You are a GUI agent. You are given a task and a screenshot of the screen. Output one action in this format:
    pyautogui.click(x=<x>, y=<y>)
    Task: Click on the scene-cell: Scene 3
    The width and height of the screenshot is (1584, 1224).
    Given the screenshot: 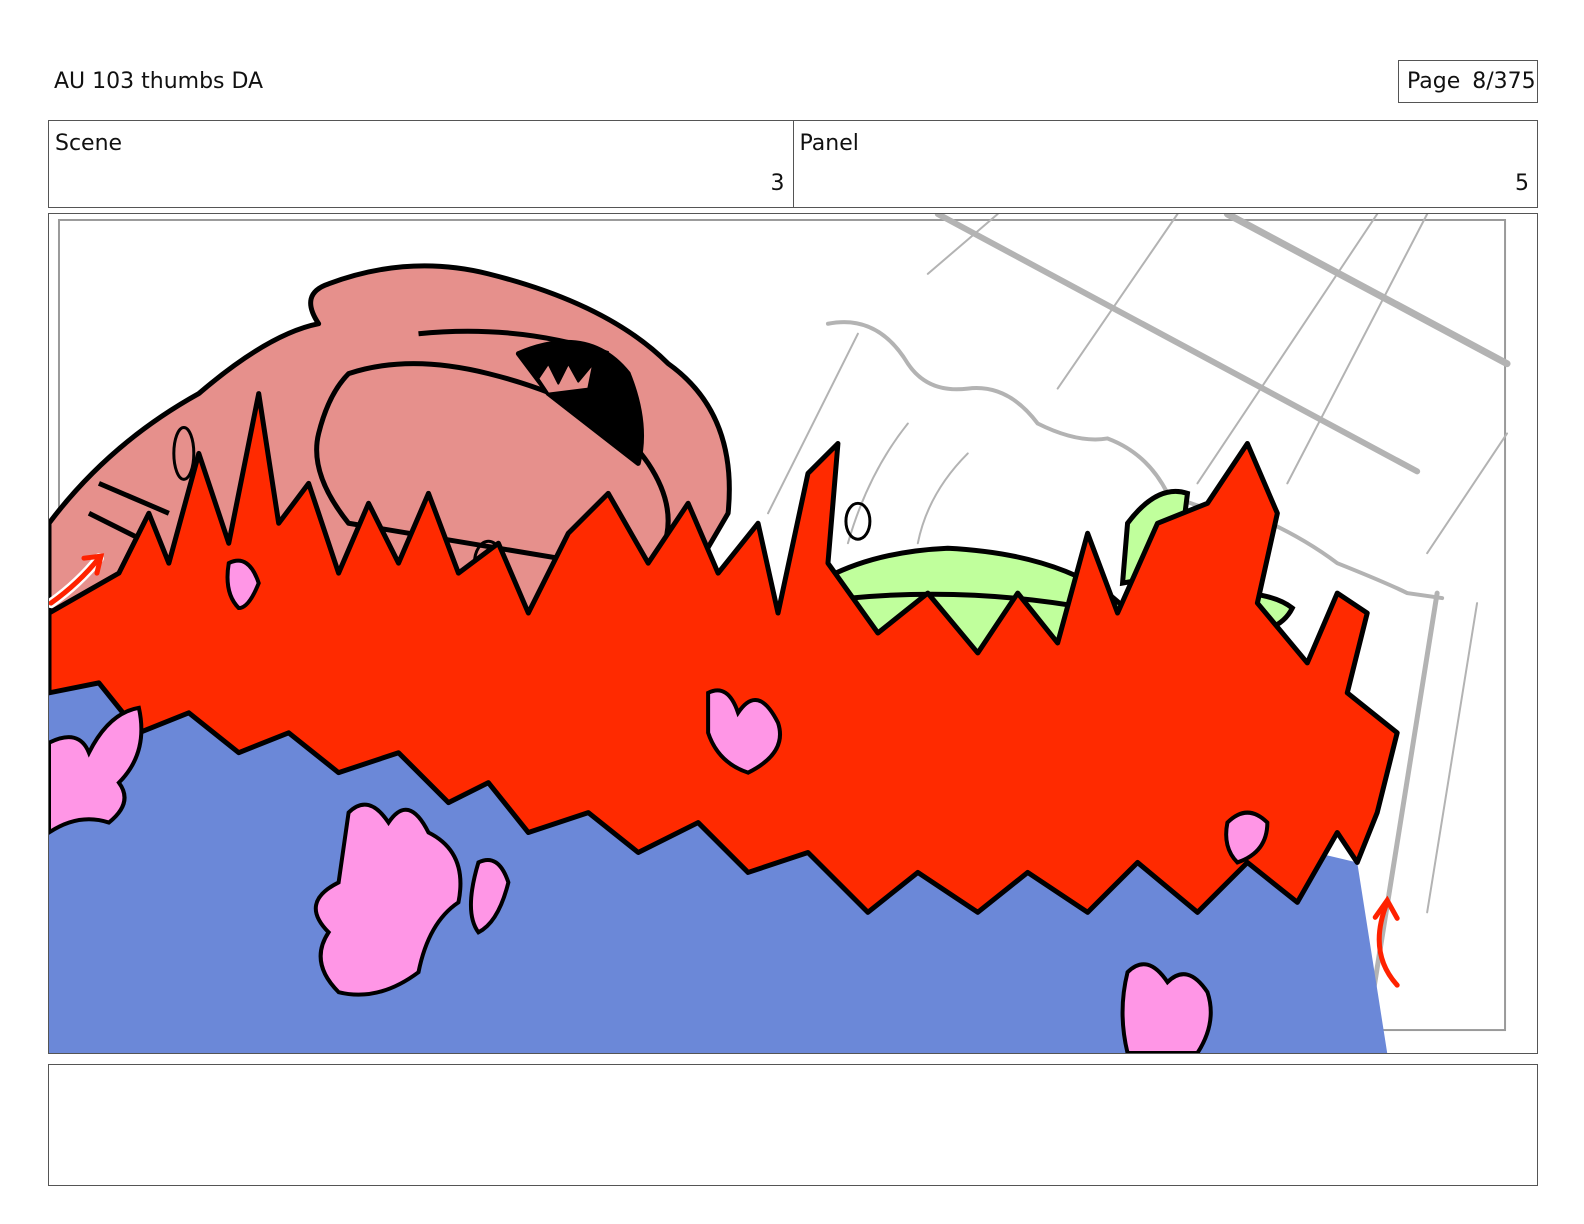 What is the action you would take?
    pyautogui.click(x=421, y=164)
    